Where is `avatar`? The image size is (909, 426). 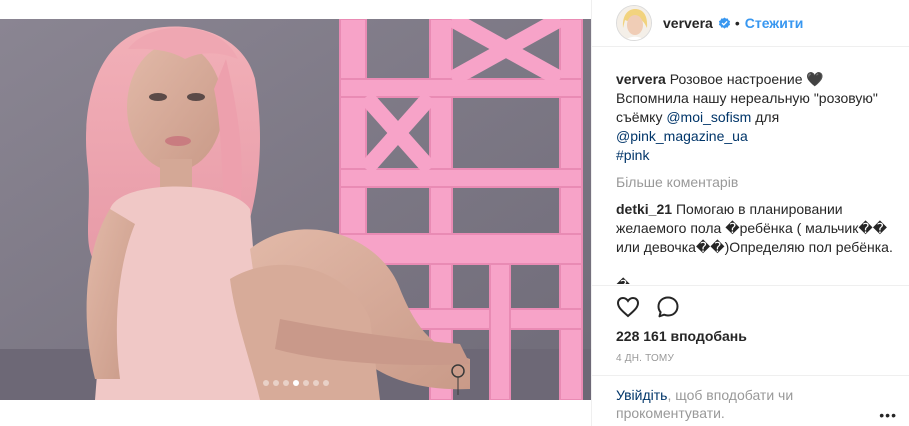
avatar is located at coordinates (634, 23).